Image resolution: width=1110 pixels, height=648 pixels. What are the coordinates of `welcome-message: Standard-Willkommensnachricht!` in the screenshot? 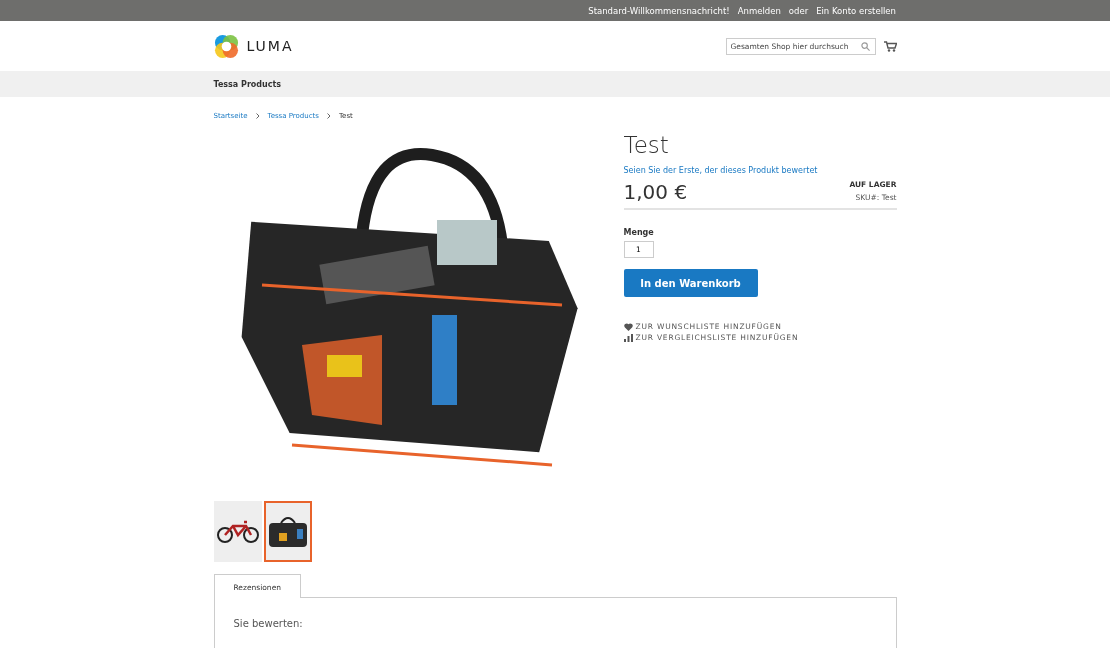 It's located at (659, 10).